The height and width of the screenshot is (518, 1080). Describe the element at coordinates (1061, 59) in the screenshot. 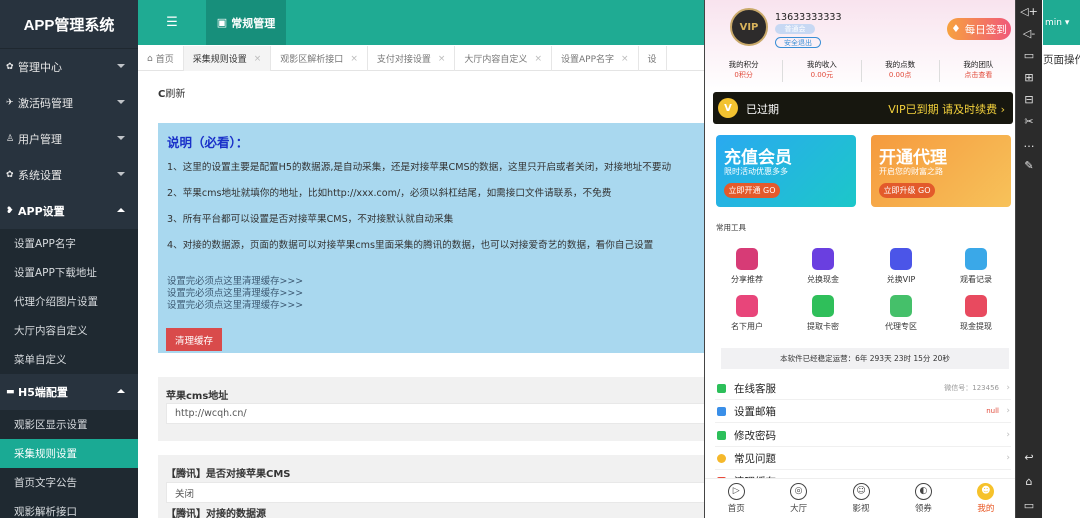

I see `page-operations-button: 页面操作` at that location.